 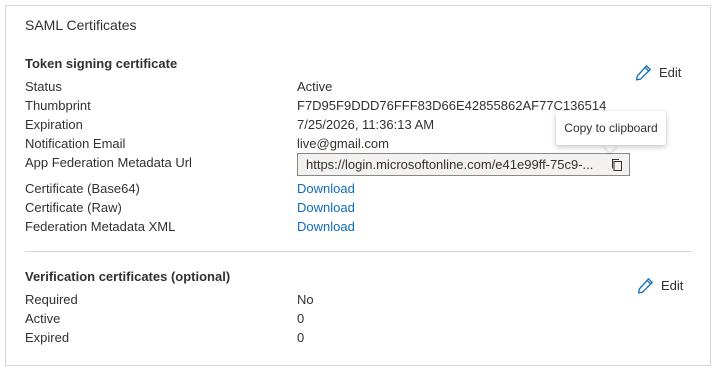 What do you see at coordinates (54, 124) in the screenshot?
I see `expiration-label: Expiration` at bounding box center [54, 124].